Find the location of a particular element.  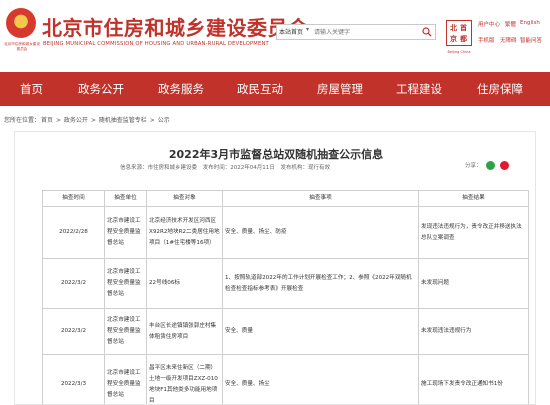

breadcrumb: 您所在位置：首页 > 政务公开 > 随机抽查监管专栏 > 公示 is located at coordinates (87, 119).